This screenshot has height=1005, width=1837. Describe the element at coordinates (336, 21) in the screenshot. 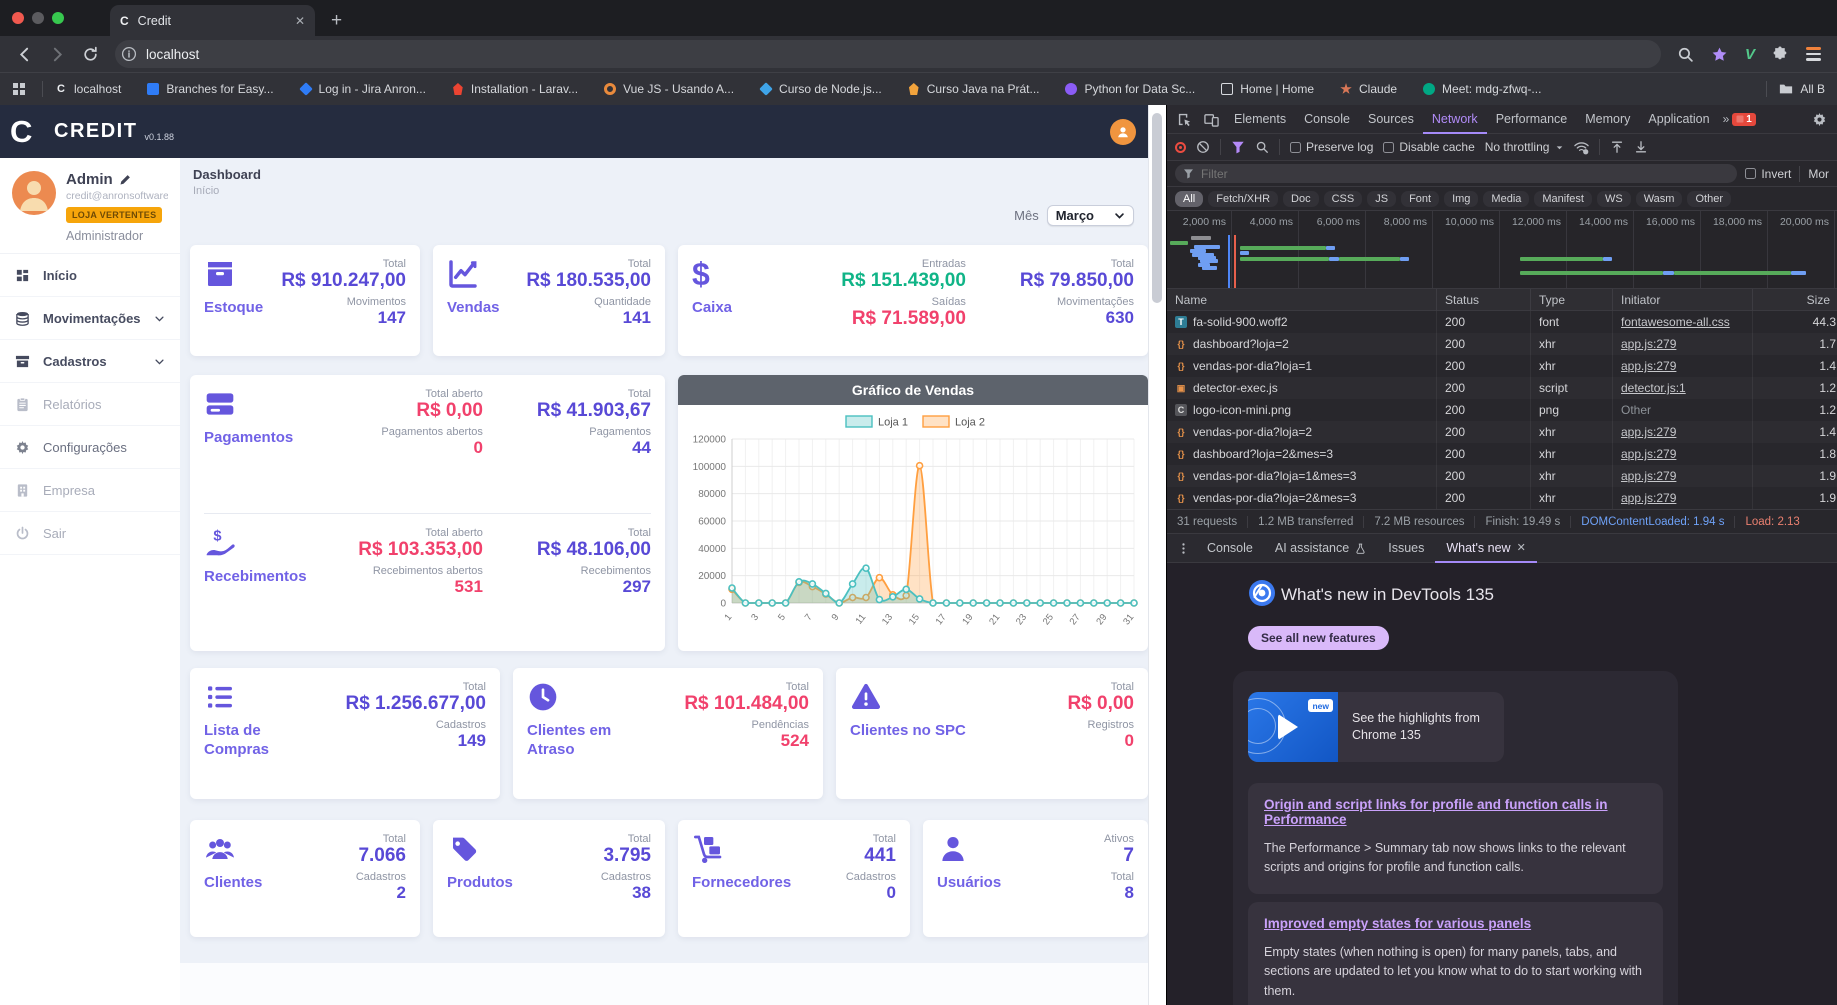

I see `new-tab-button: +` at that location.